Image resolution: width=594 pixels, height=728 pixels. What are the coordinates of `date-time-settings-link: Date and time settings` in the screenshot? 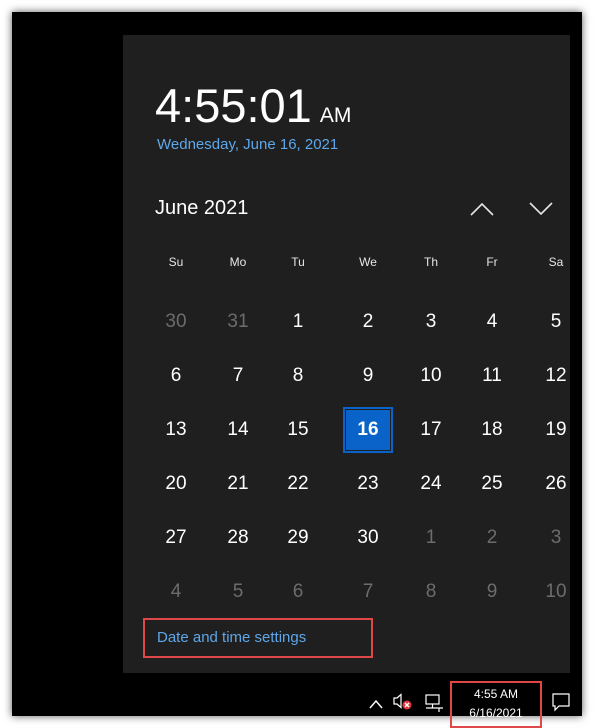 It's located at (231, 637).